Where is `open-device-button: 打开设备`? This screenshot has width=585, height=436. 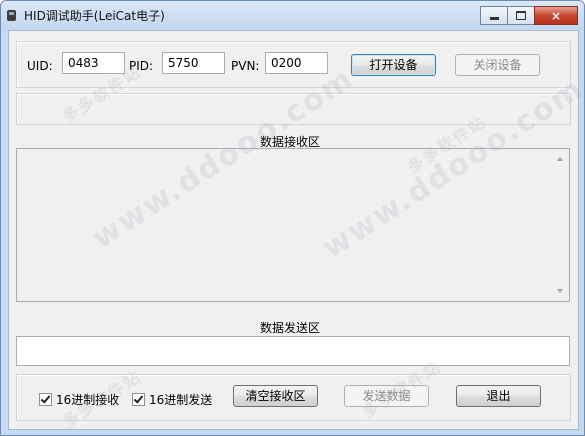 open-device-button: 打开设备 is located at coordinates (393, 65).